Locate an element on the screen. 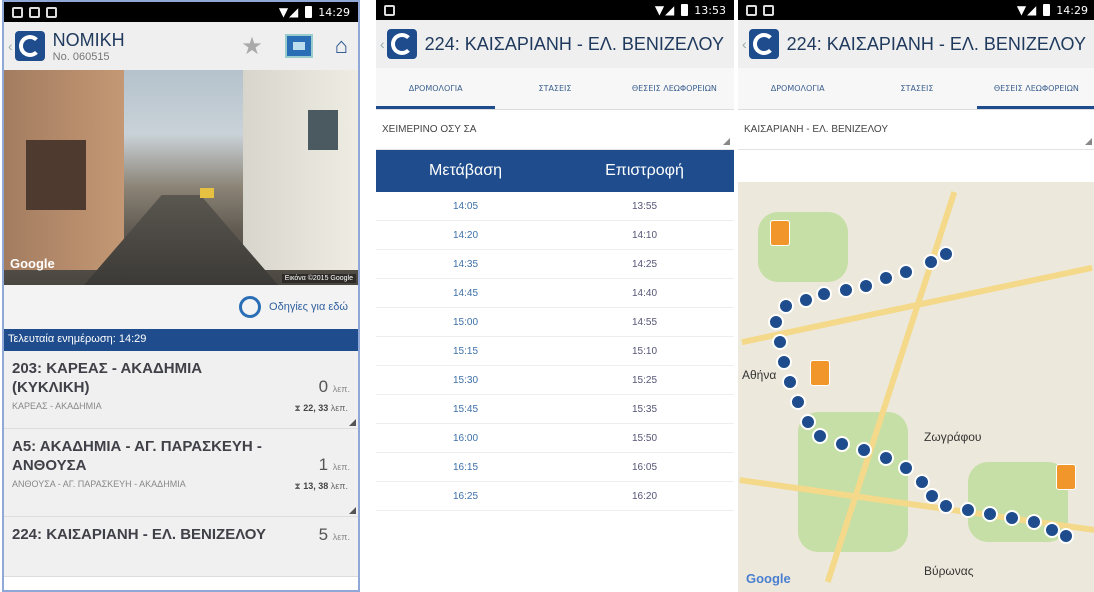 The height and width of the screenshot is (592, 1094). return-time: 16:05 is located at coordinates (644, 467).